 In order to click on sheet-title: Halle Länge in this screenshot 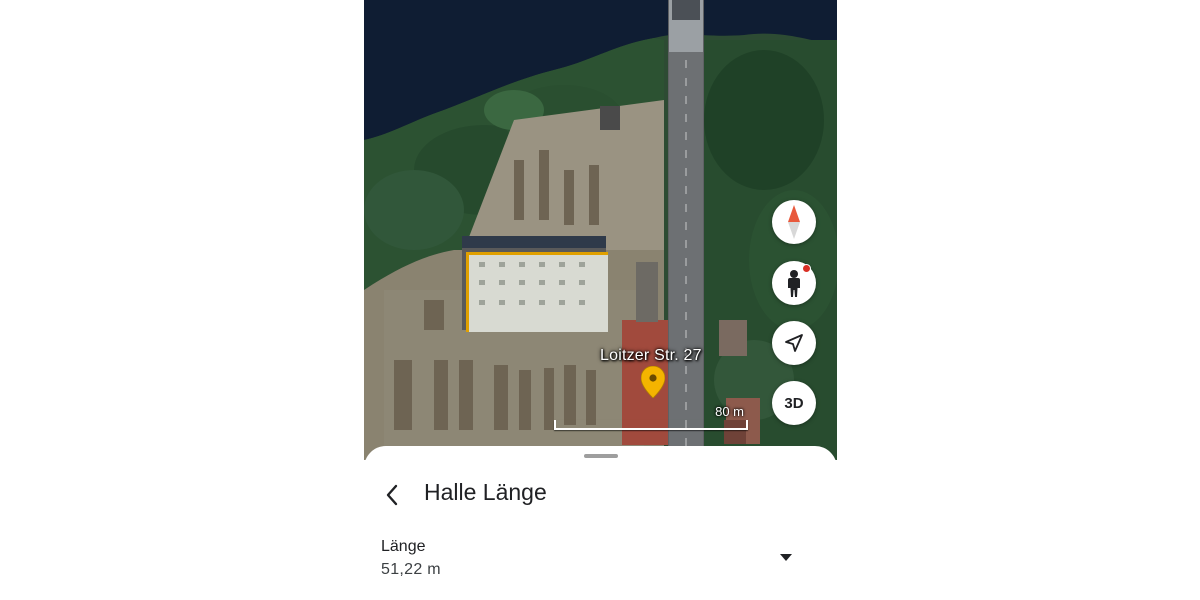, I will do `click(485, 492)`.